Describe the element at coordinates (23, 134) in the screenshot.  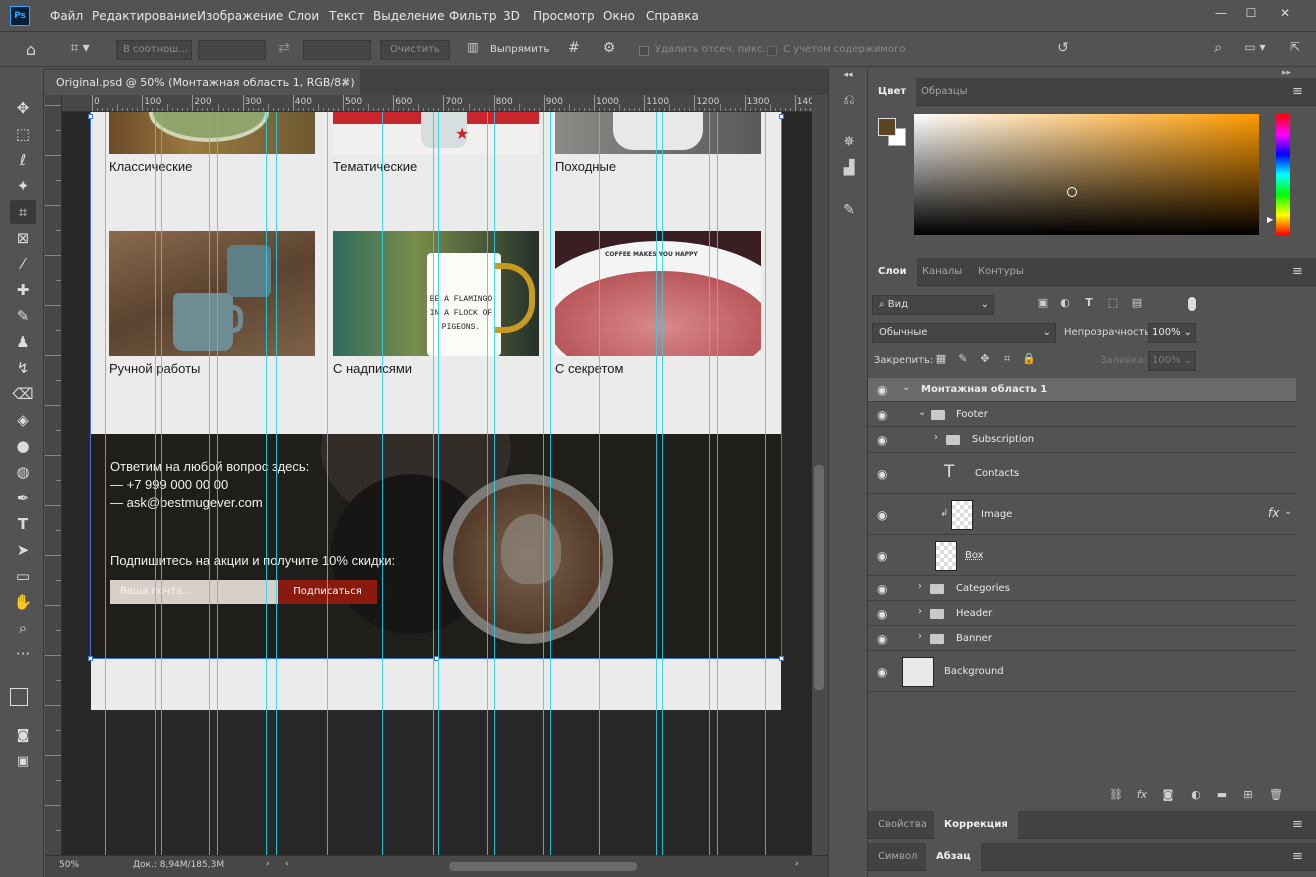
I see `marquee-tool-icon: ⬚` at that location.